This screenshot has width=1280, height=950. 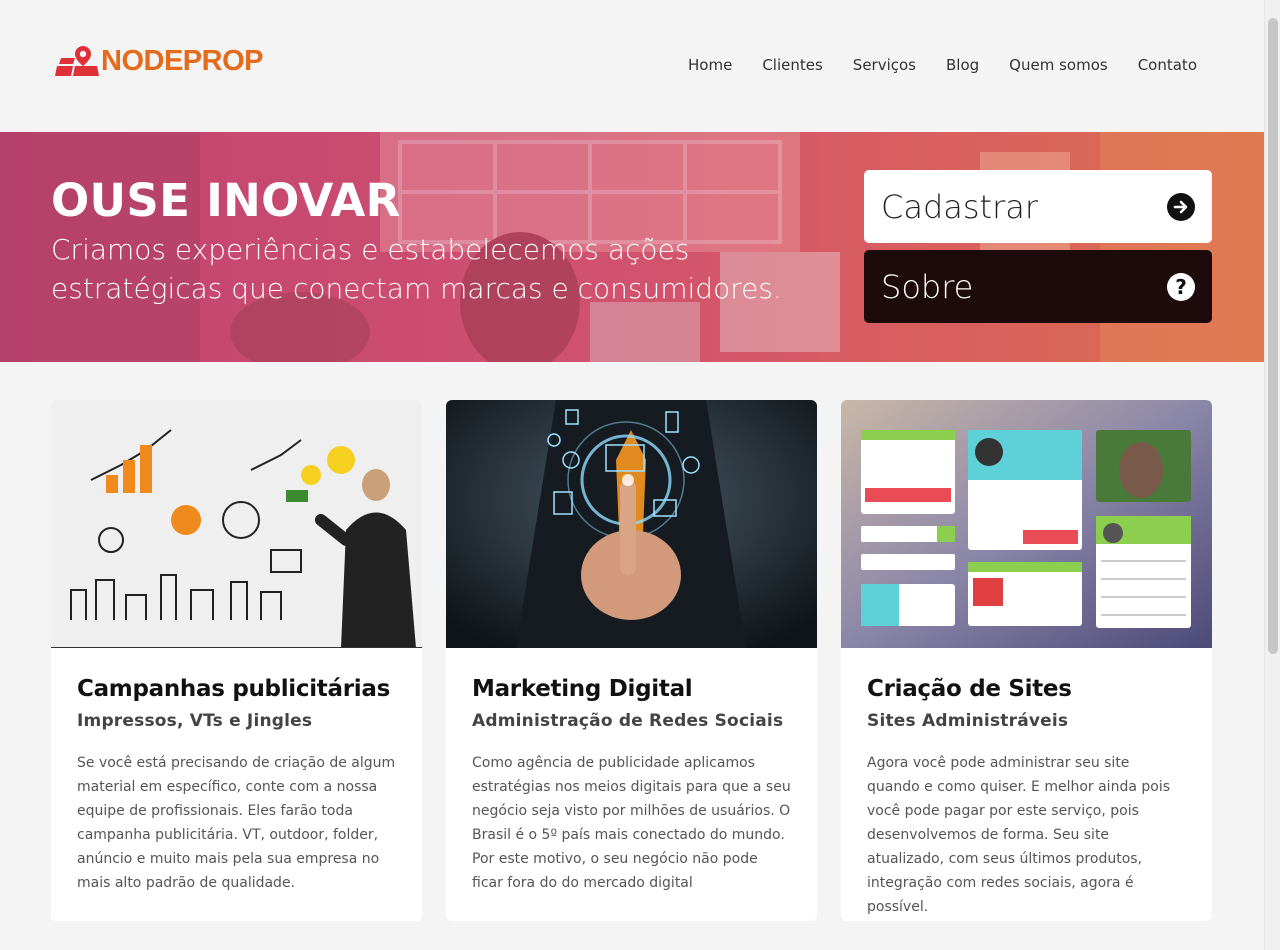 I want to click on business-sketch-image, so click(x=236, y=524).